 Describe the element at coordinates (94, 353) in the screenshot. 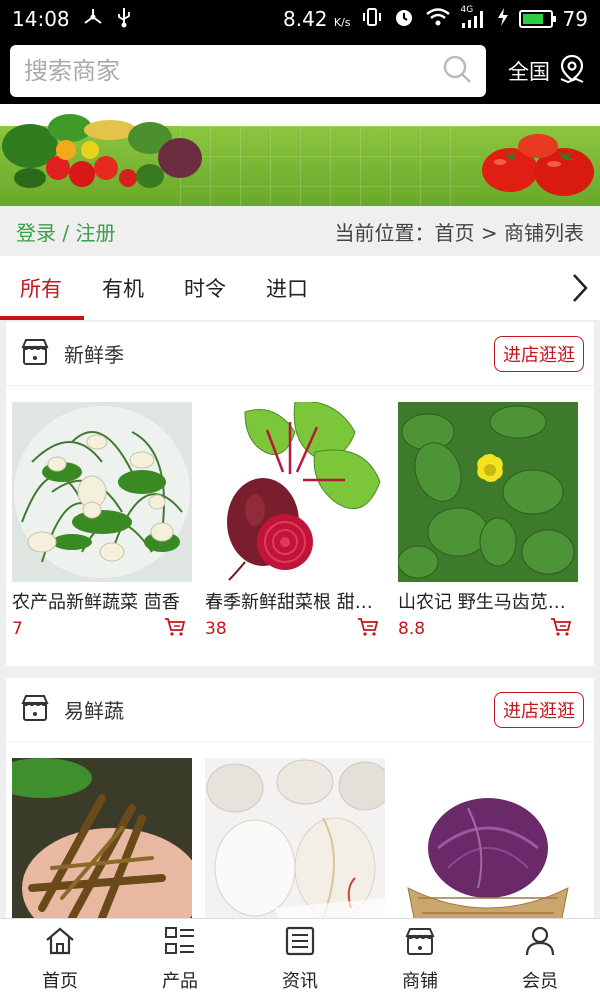

I see `shop-name: 新鲜季` at that location.